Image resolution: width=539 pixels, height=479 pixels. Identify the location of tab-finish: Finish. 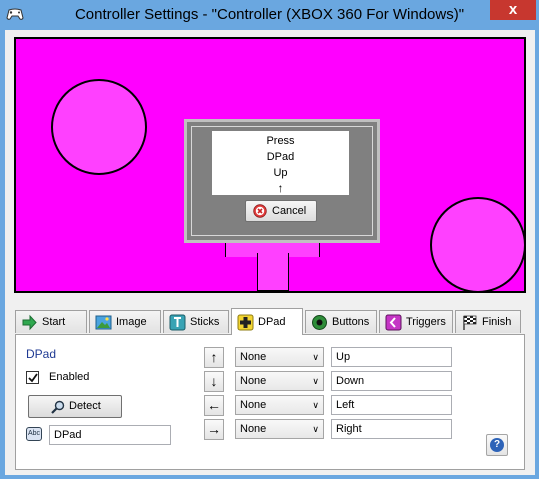
(488, 321).